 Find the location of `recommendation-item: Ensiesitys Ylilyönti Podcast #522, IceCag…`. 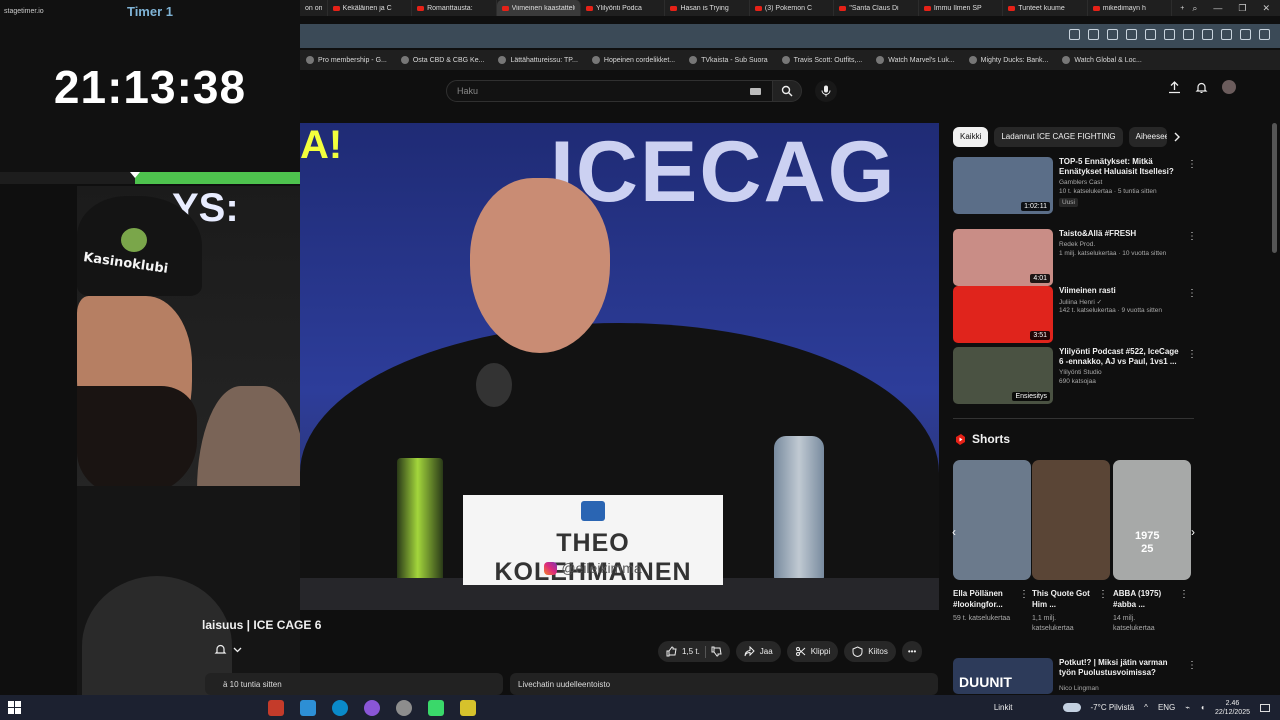

recommendation-item: Ensiesitys Ylilyönti Podcast #522, IceCag… is located at coordinates (1075, 376).